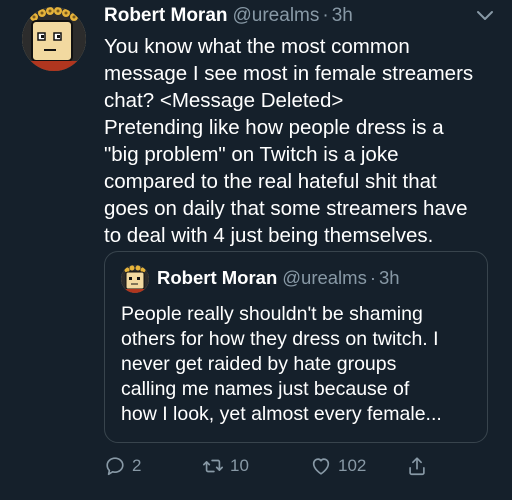  Describe the element at coordinates (417, 466) in the screenshot. I see `share-icon` at that location.